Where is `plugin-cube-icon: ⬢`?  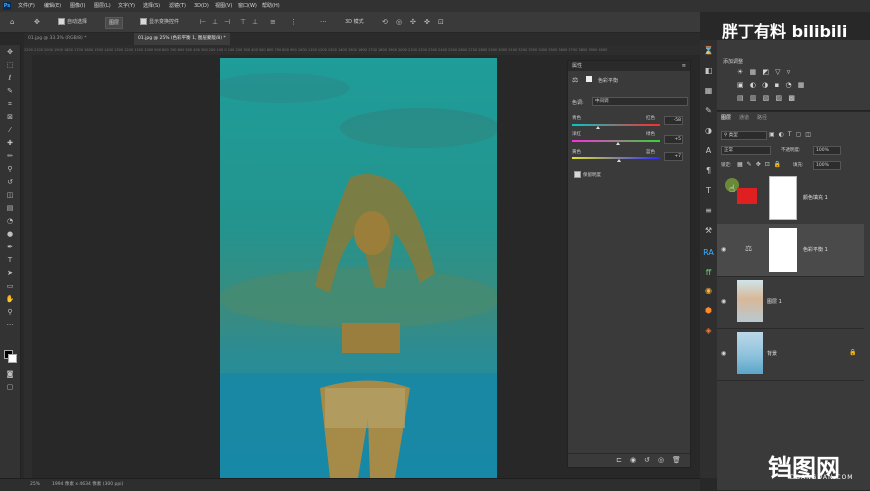
plugin-cube-icon: ⬢ is located at coordinates (708, 310).